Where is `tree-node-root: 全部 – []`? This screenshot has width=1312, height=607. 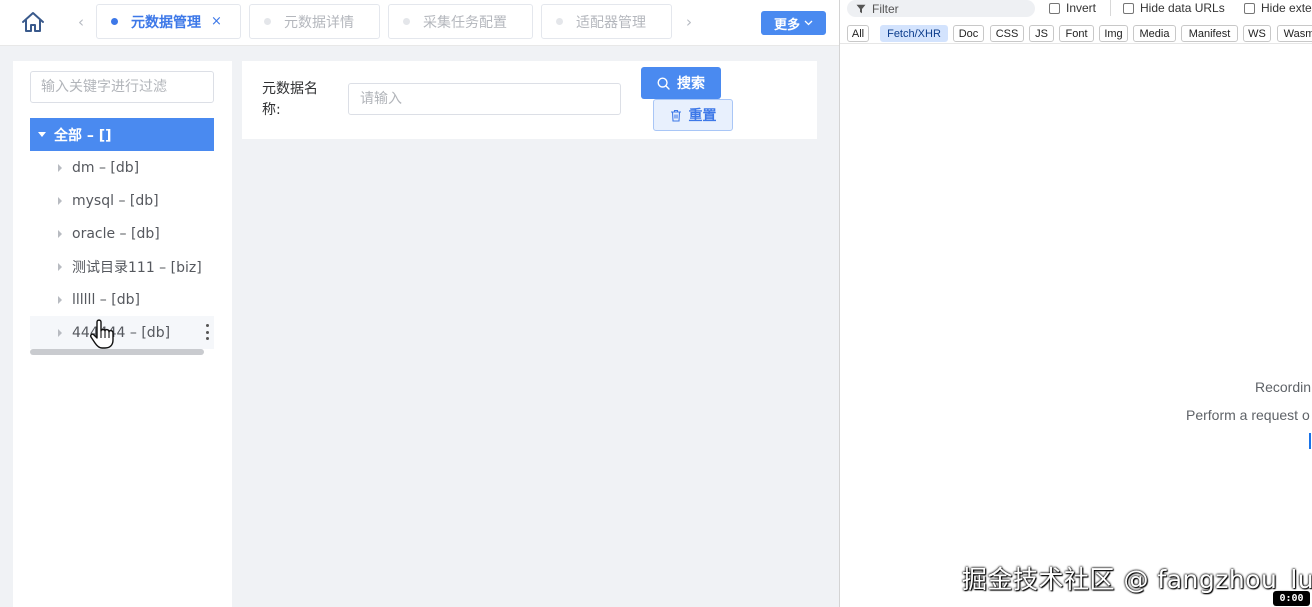 tree-node-root: 全部 – [] is located at coordinates (122, 134).